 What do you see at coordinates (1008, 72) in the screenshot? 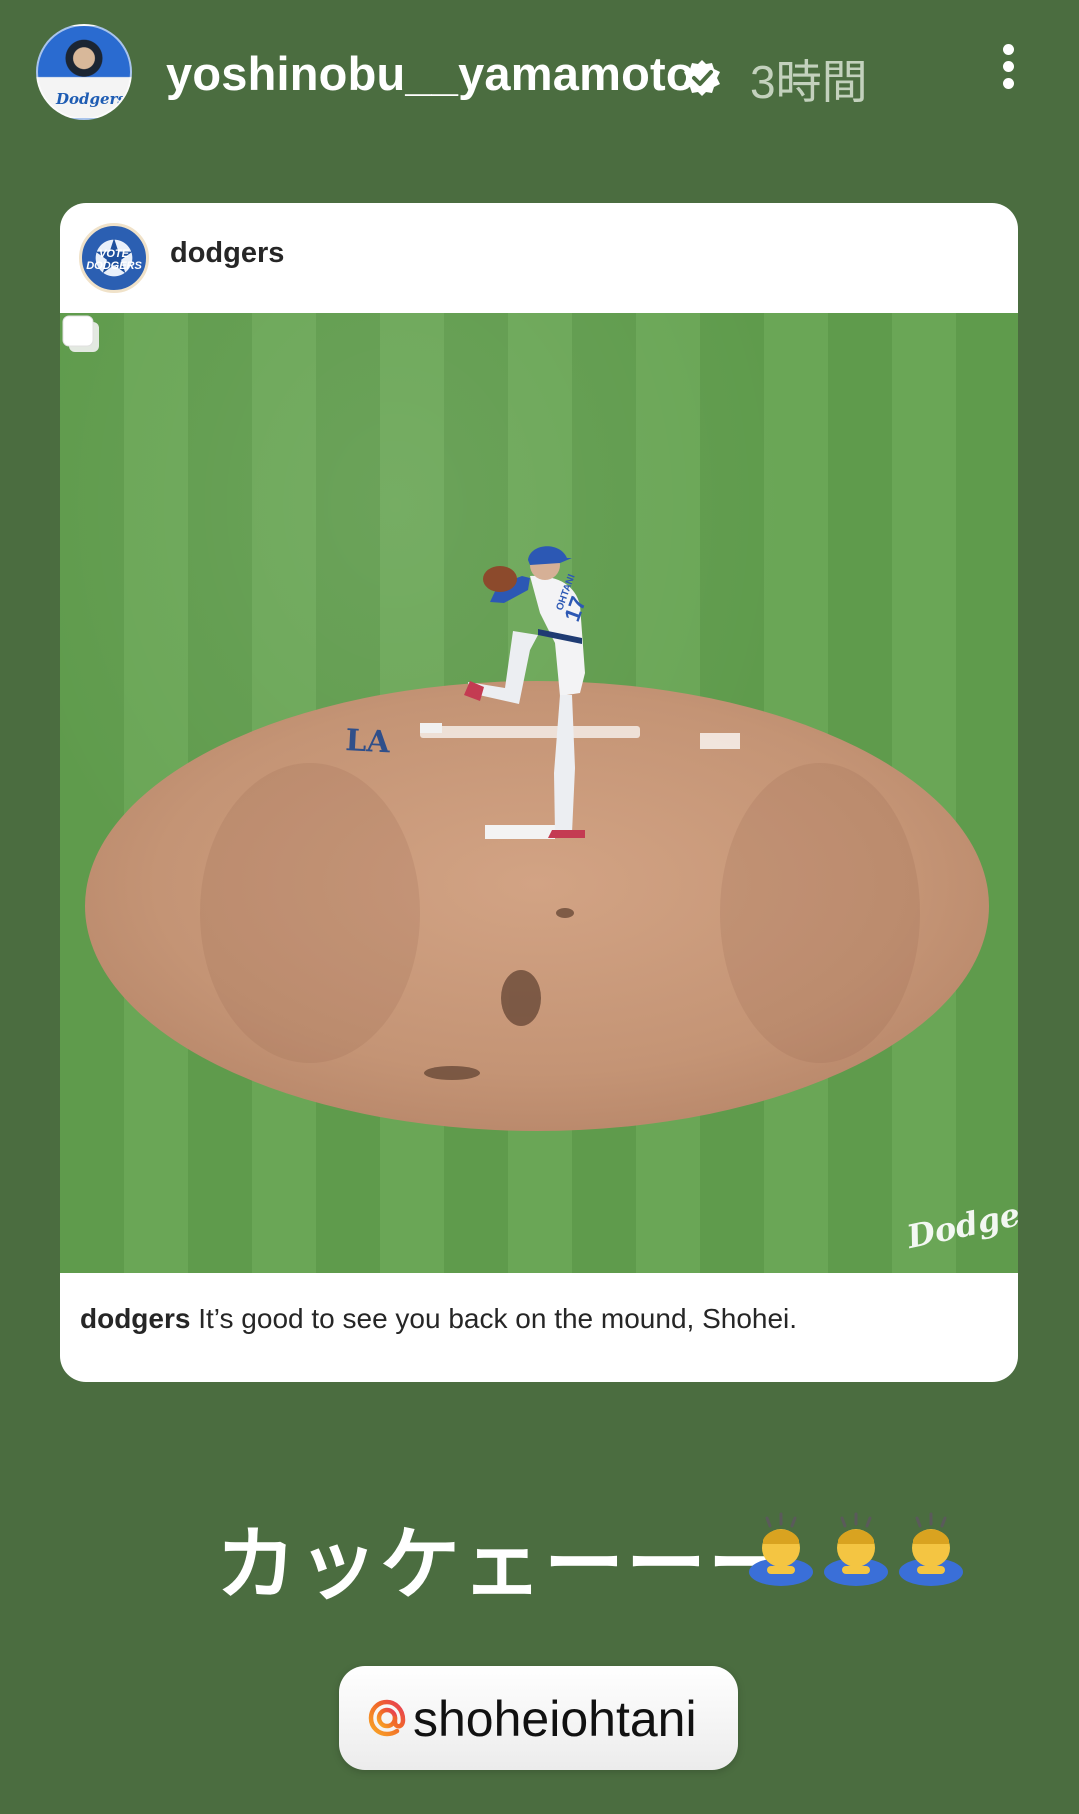
I see `more-options-icon` at bounding box center [1008, 72].